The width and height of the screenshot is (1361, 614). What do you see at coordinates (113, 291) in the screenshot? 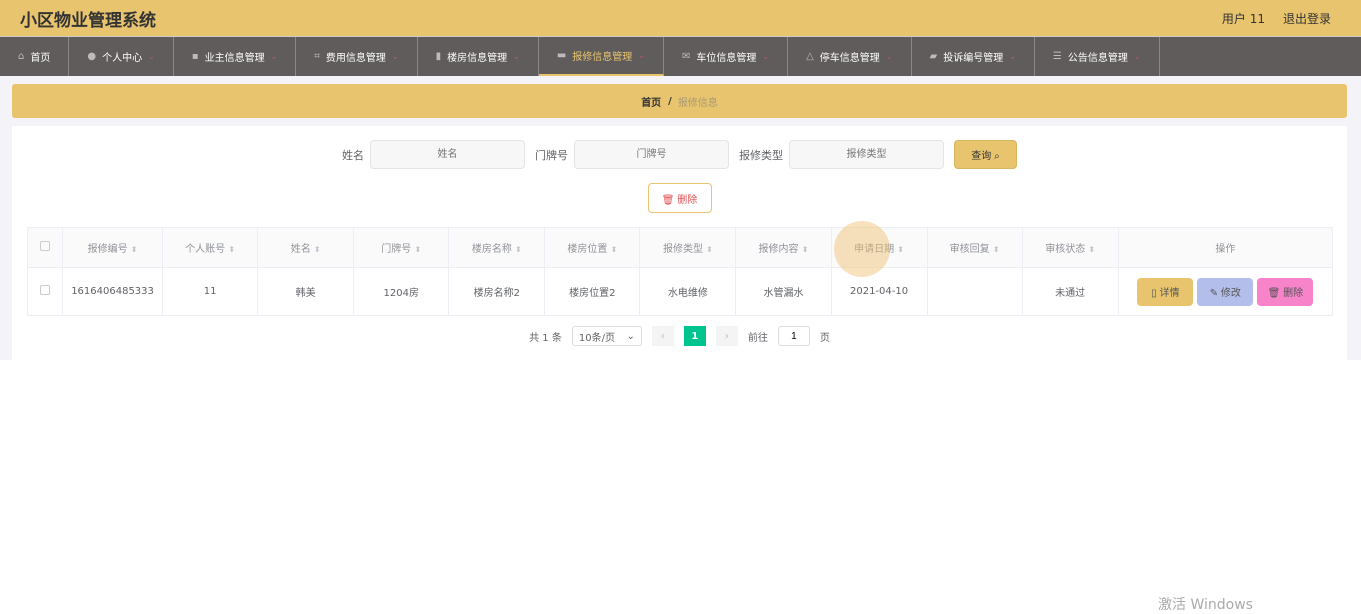
I see `table-cell: 1616406485333` at bounding box center [113, 291].